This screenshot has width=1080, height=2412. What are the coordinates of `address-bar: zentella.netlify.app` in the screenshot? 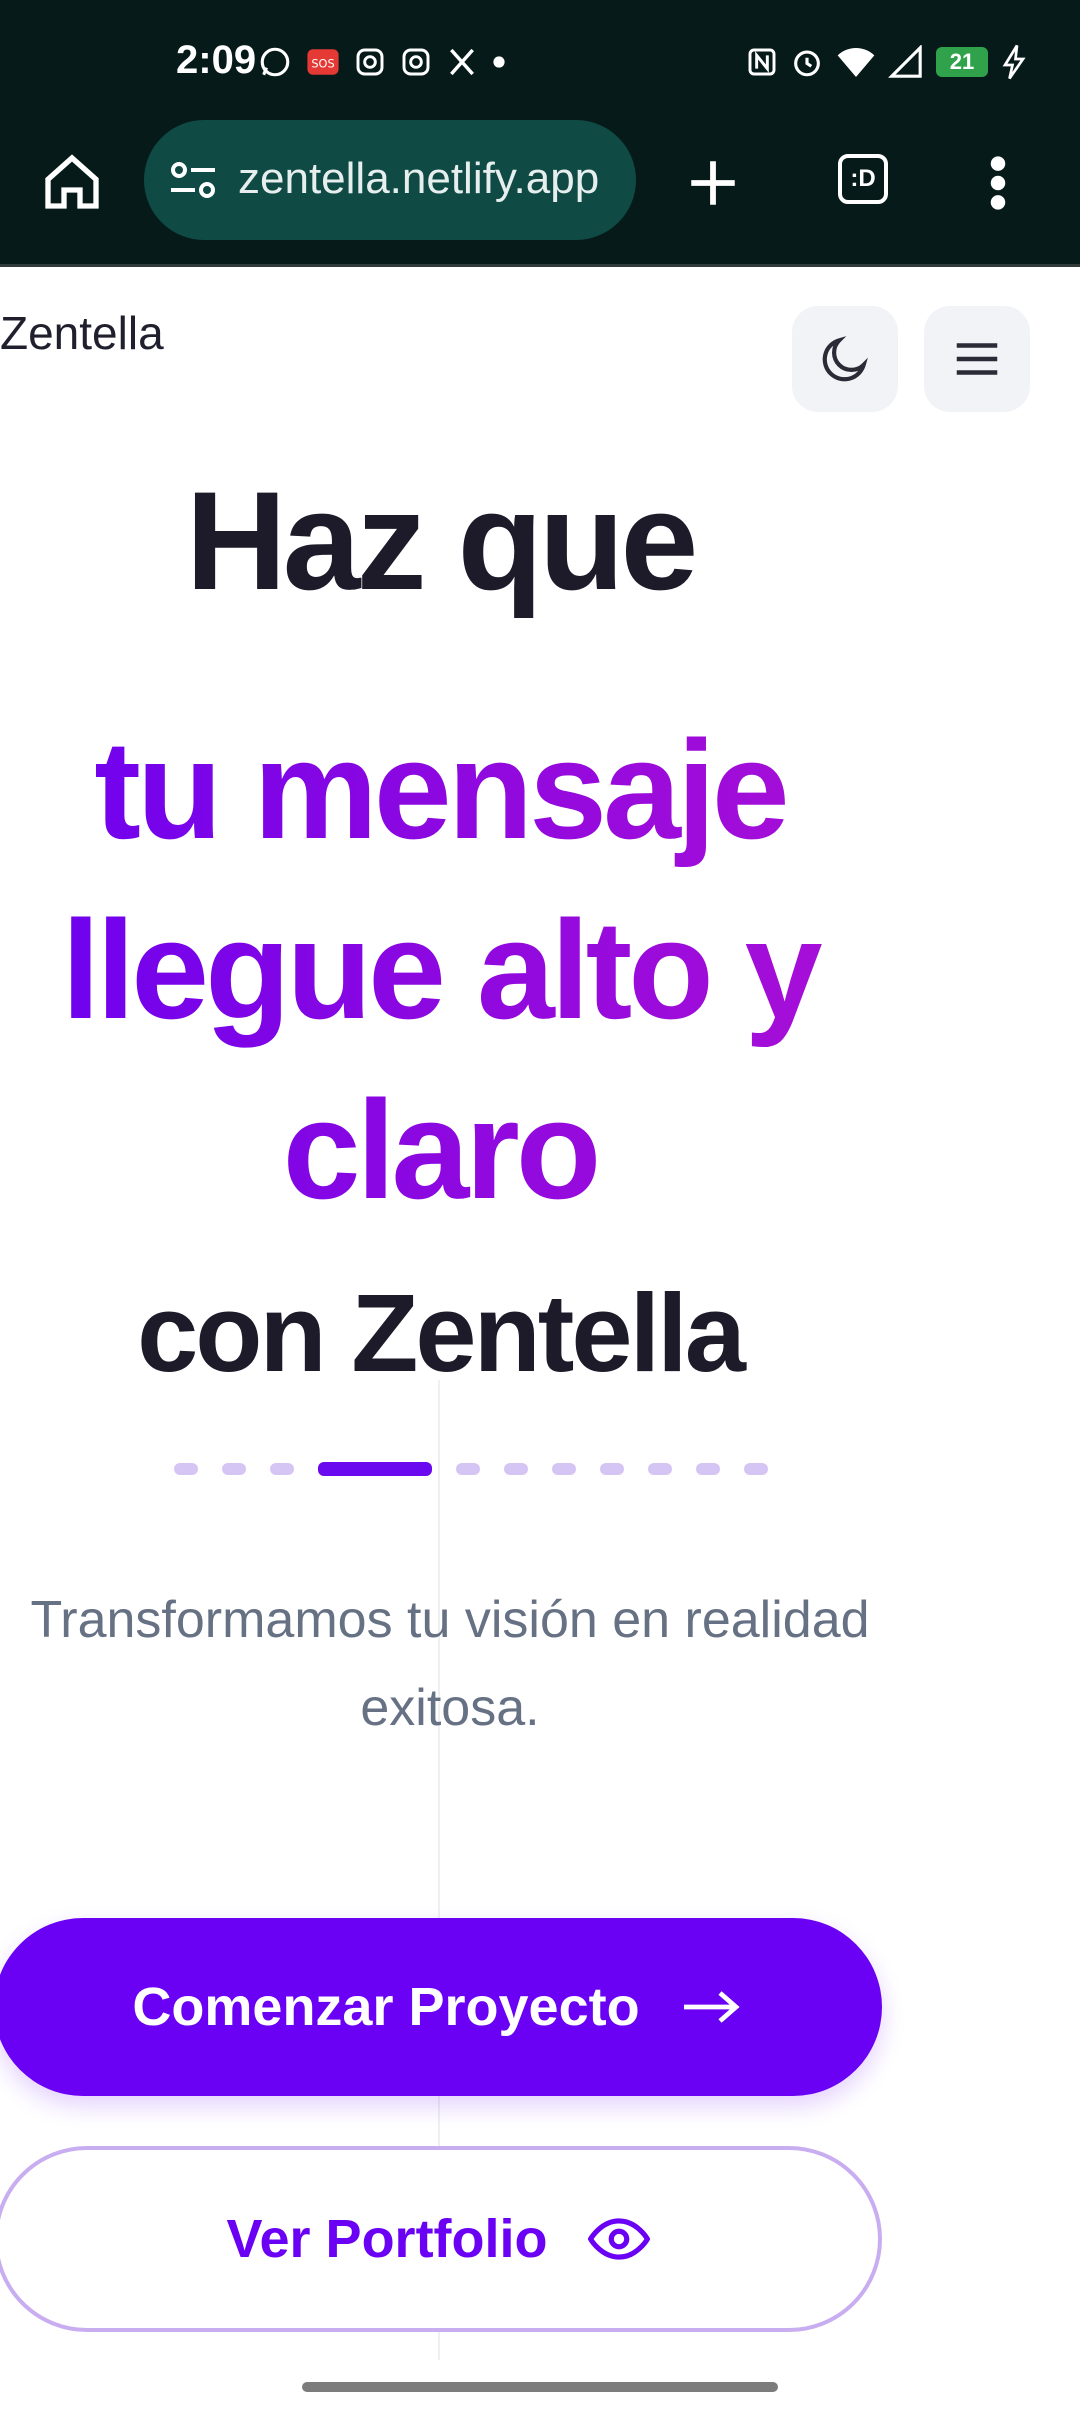 It's located at (390, 180).